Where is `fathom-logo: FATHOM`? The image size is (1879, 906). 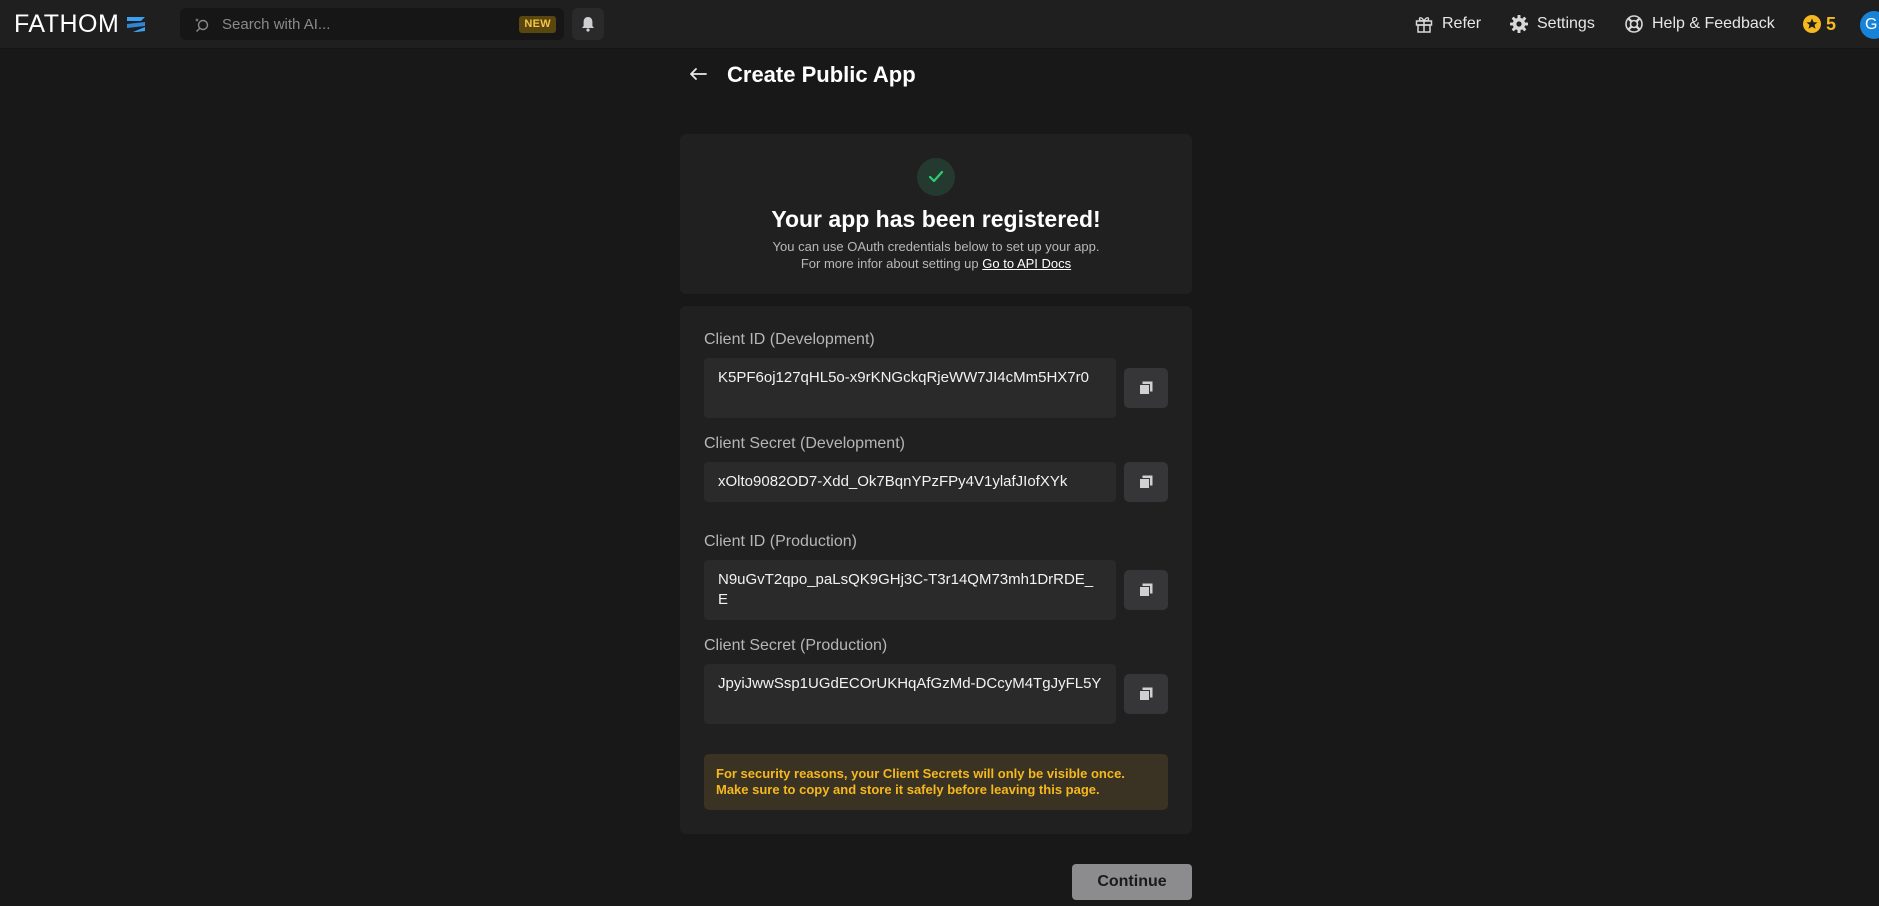
fathom-logo: FATHOM is located at coordinates (80, 24).